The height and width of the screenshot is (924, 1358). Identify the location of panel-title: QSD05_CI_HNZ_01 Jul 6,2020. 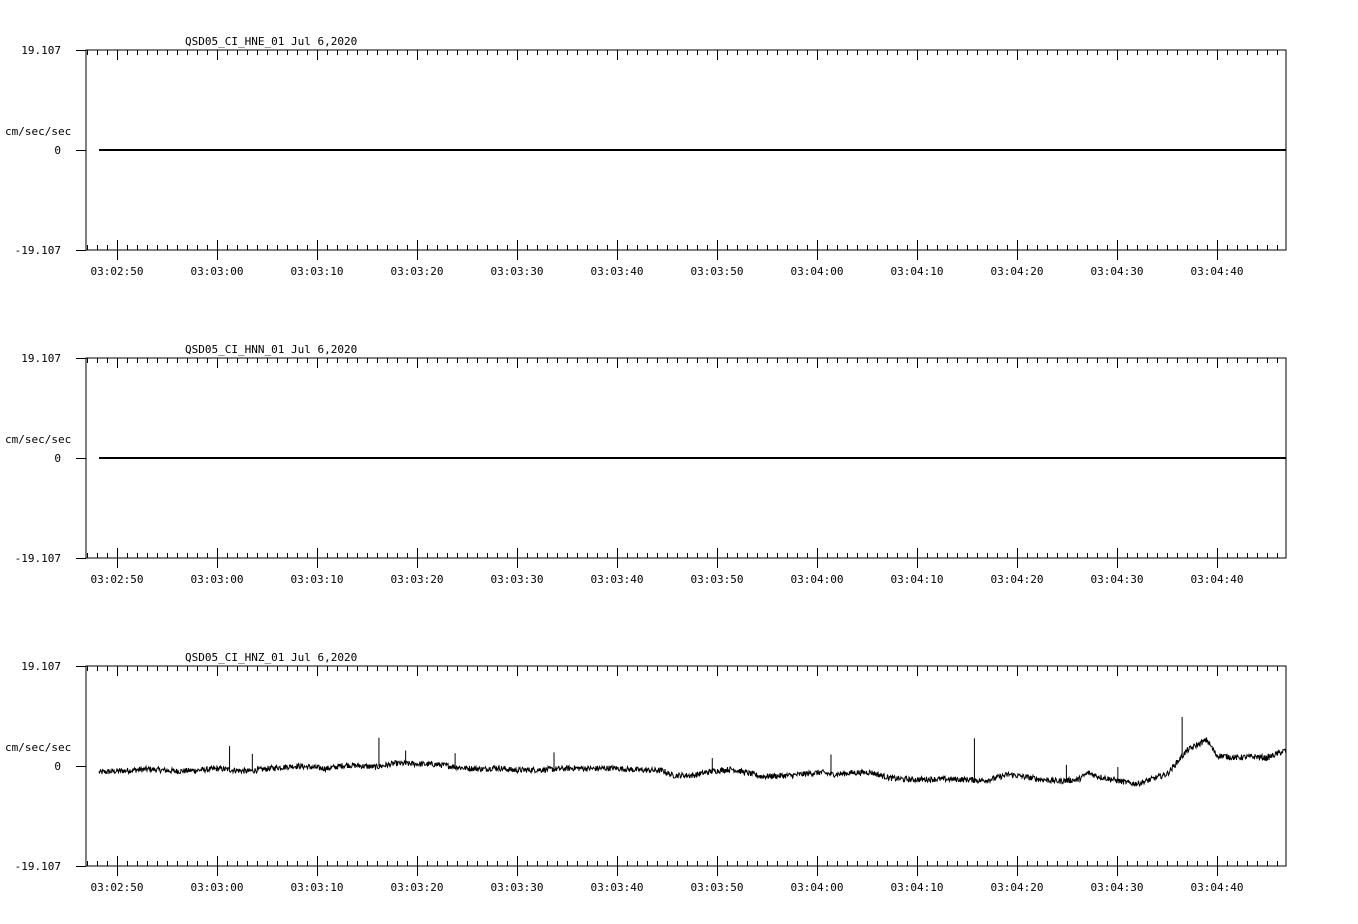
(271, 657).